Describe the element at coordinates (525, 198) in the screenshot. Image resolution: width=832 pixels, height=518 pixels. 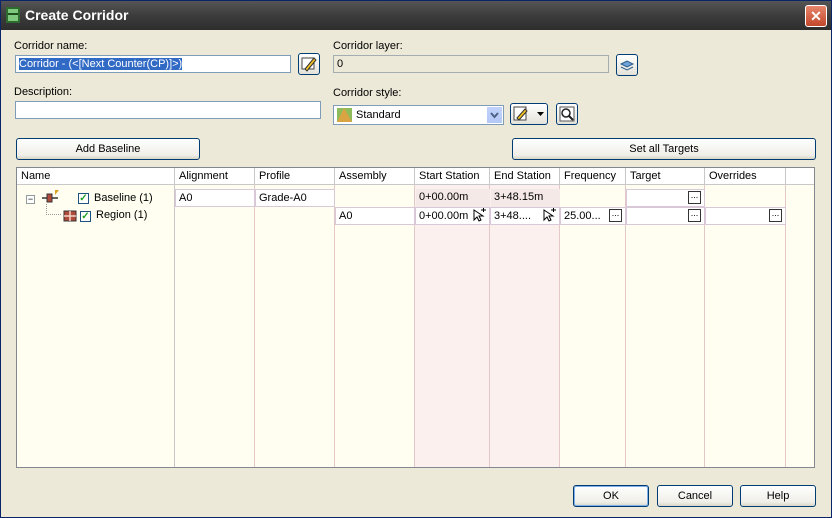
I see `baseline-end-station-cell: 3+48.15m` at that location.